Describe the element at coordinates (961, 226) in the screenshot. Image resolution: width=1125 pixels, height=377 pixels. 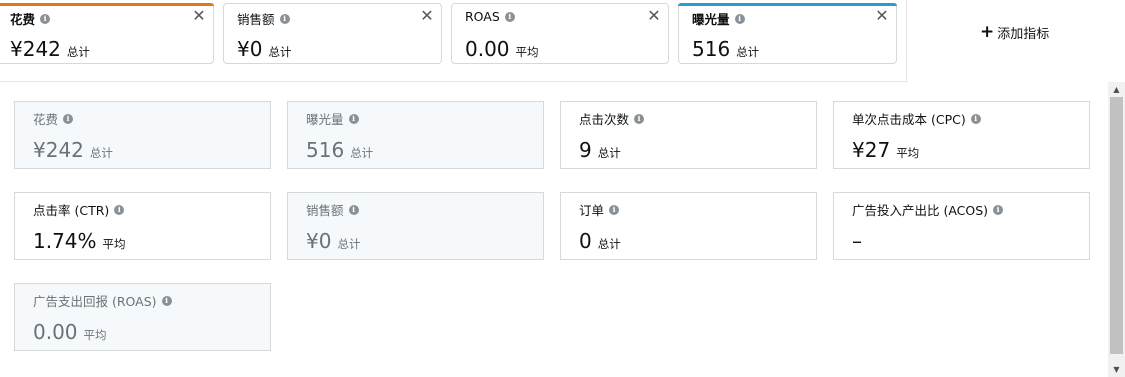
I see `metric-tile-acos: 广告投入产出比 (ACOS) i –` at that location.